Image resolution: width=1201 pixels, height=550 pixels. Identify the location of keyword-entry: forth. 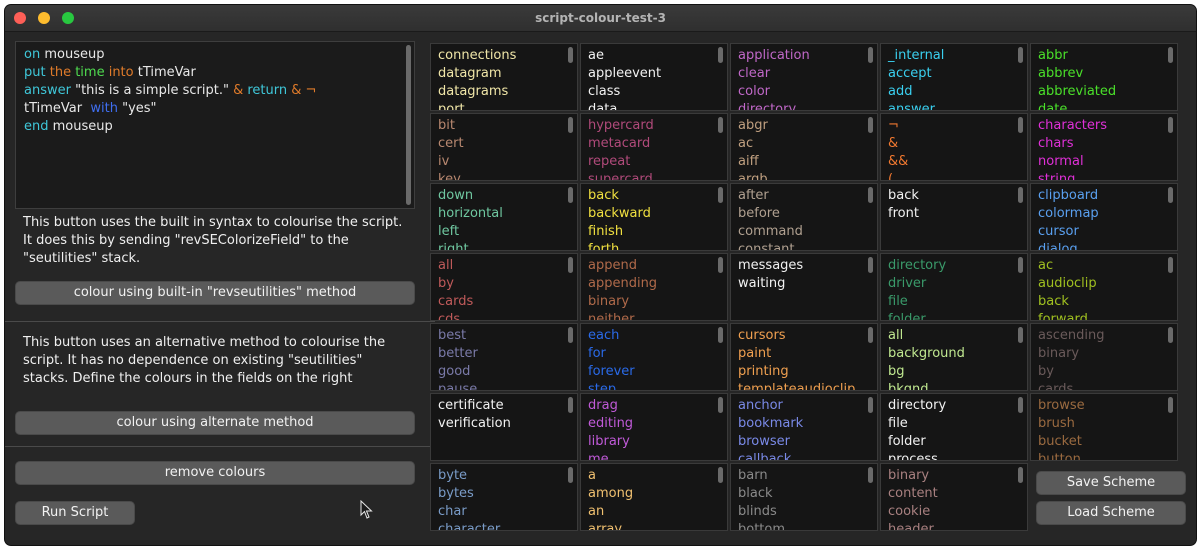
(604, 246).